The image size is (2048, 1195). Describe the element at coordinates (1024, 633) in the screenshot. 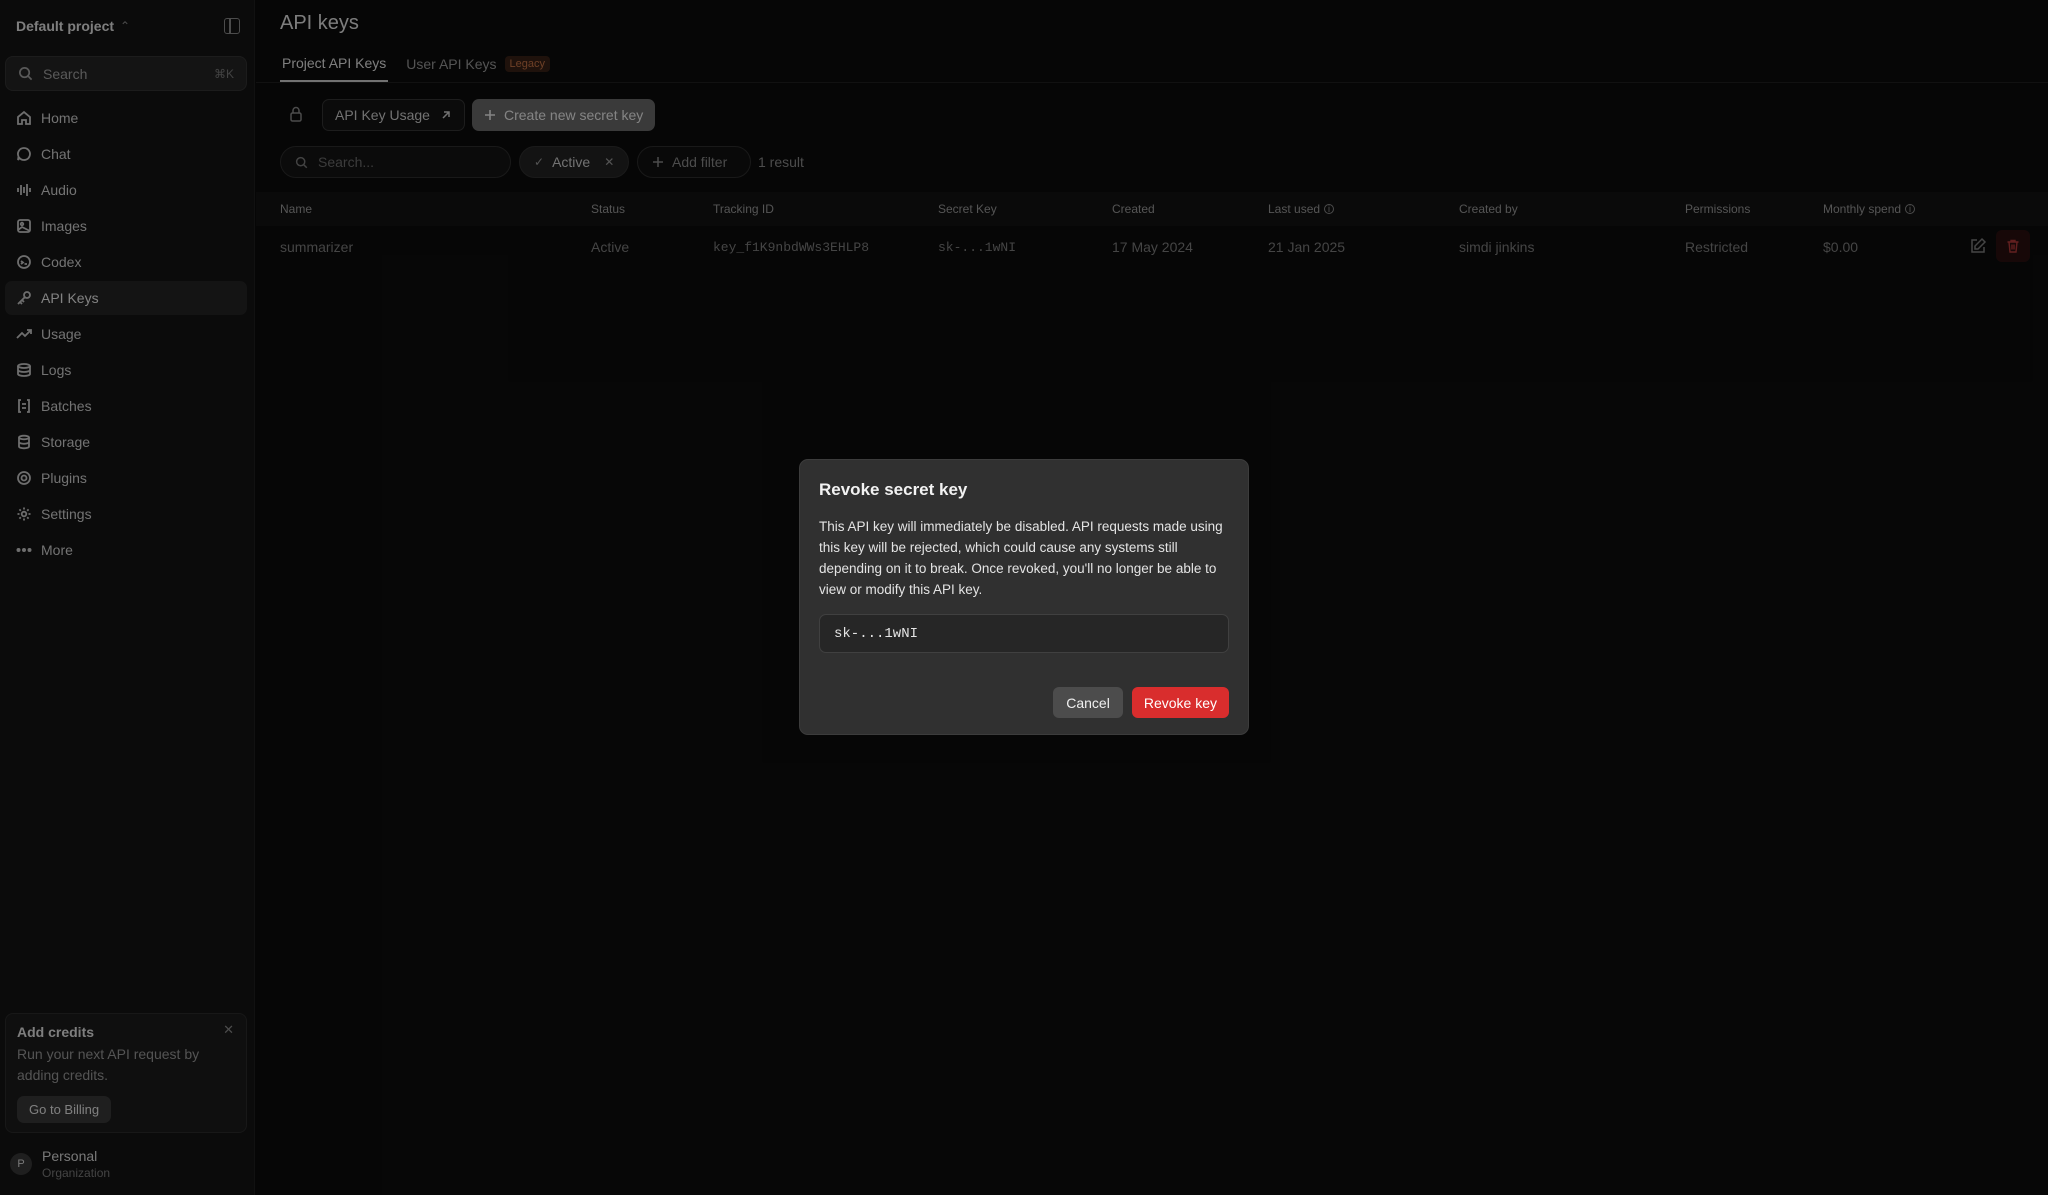

I see `secret-key-display: sk-...1wNI` at that location.